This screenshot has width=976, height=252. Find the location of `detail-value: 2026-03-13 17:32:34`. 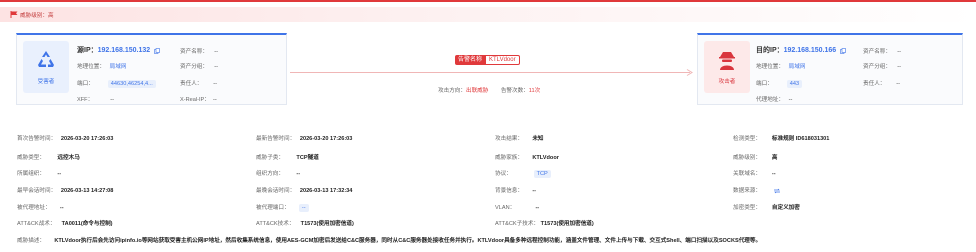

detail-value: 2026-03-13 17:32:34 is located at coordinates (326, 191).